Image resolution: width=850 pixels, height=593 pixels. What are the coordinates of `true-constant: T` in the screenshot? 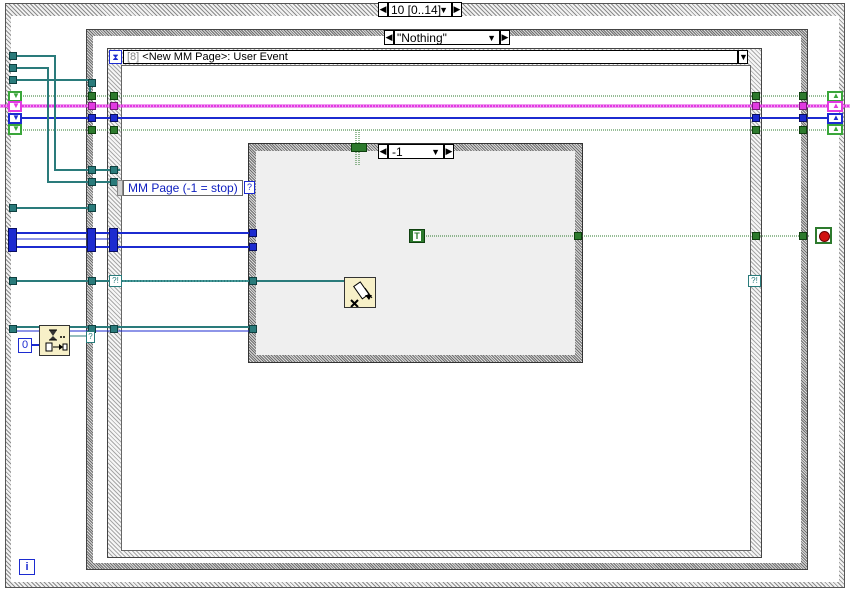 It's located at (417, 236).